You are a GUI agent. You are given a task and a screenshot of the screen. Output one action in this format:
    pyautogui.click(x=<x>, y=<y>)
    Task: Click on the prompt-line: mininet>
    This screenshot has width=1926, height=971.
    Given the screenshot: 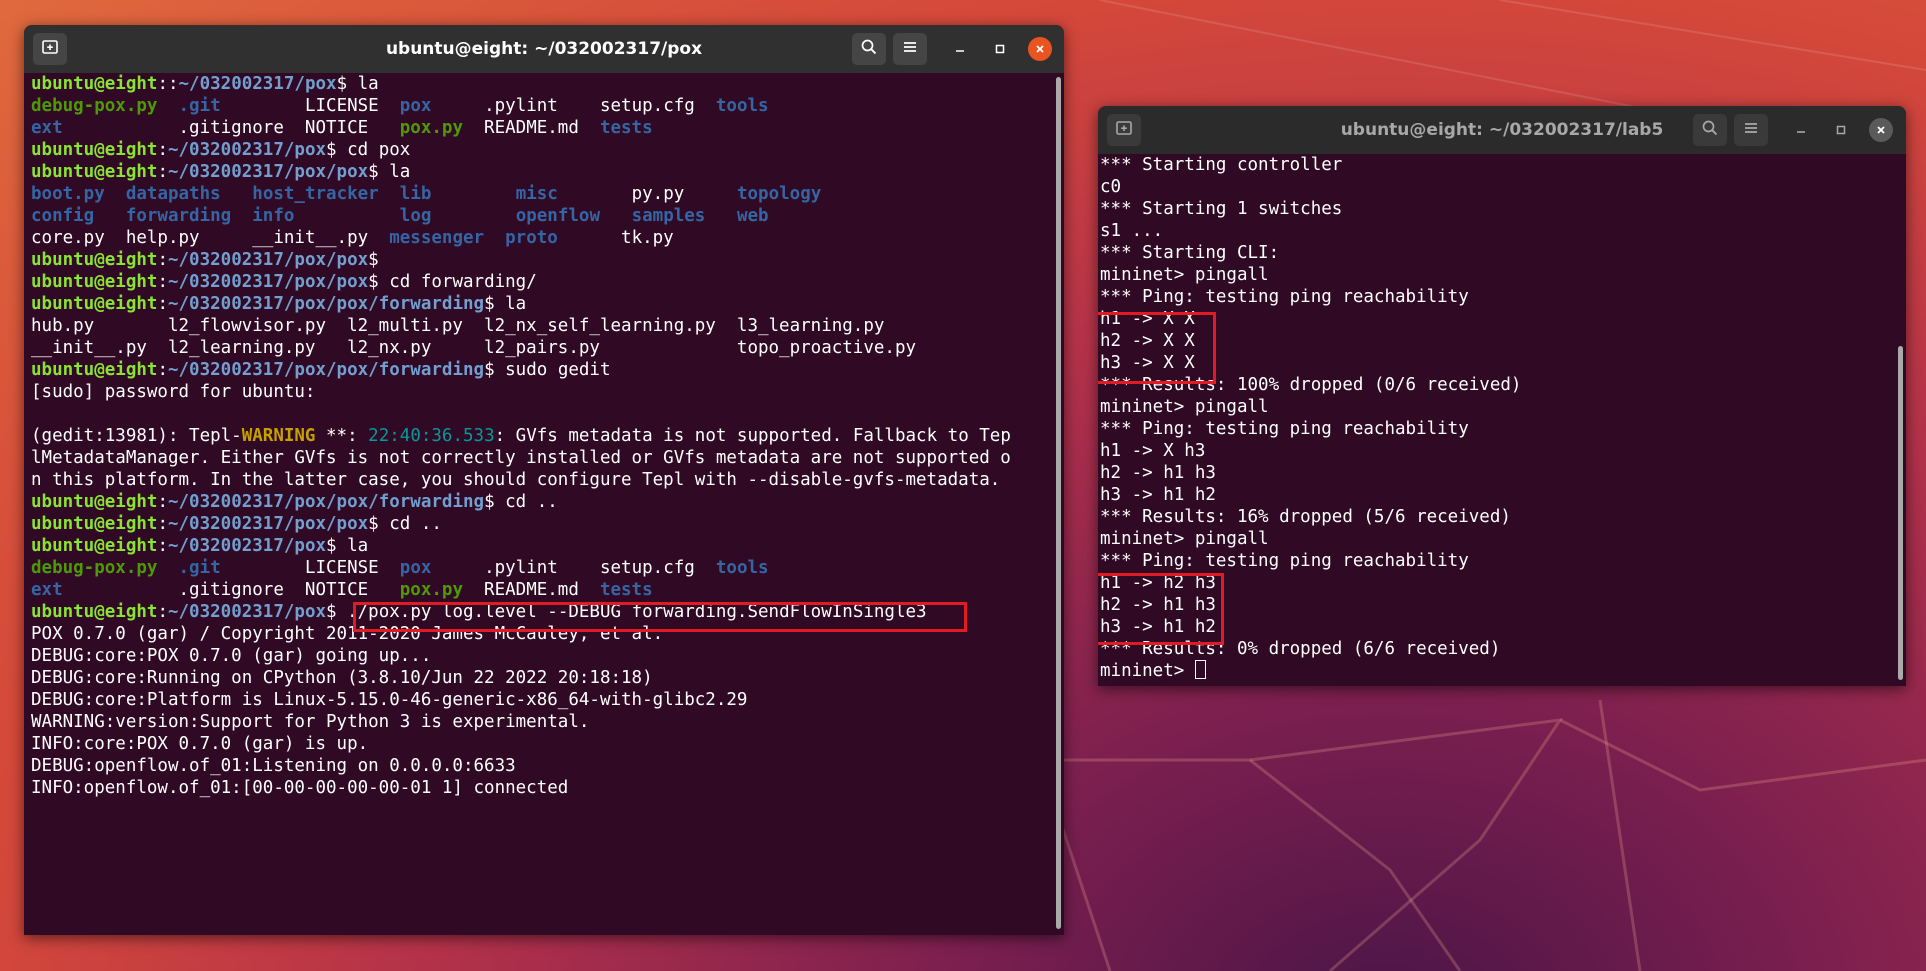 What is the action you would take?
    pyautogui.click(x=1503, y=671)
    